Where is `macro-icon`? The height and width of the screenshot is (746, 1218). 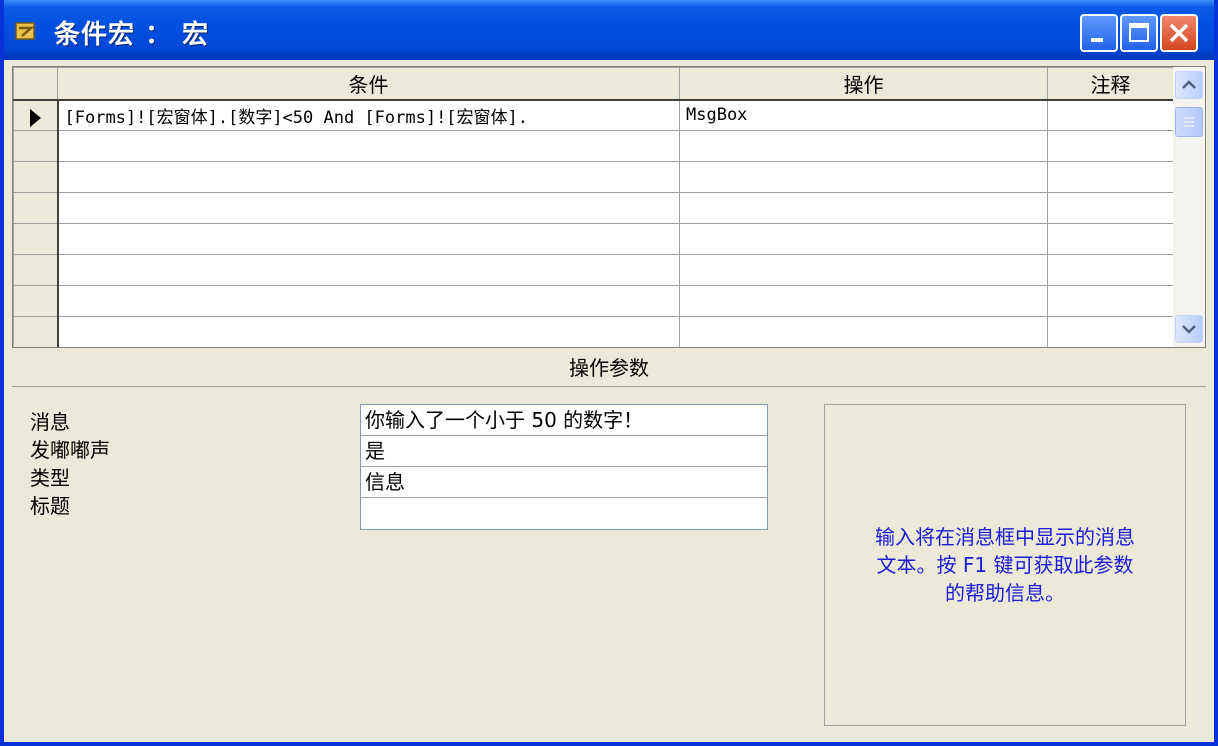 macro-icon is located at coordinates (25, 31).